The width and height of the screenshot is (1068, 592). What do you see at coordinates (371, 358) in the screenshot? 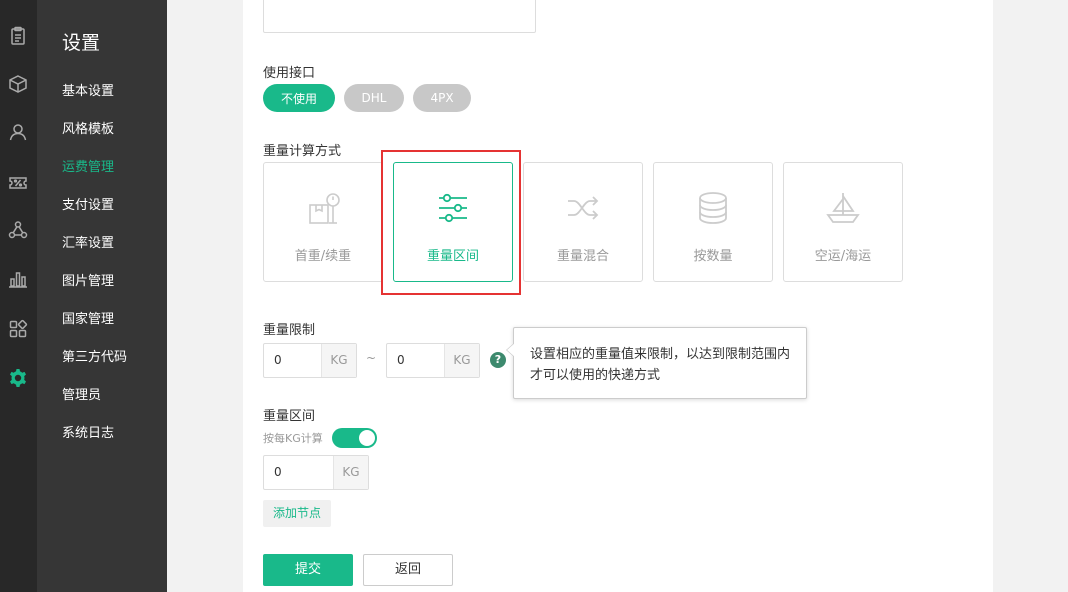
I see `range-tilde: ~` at bounding box center [371, 358].